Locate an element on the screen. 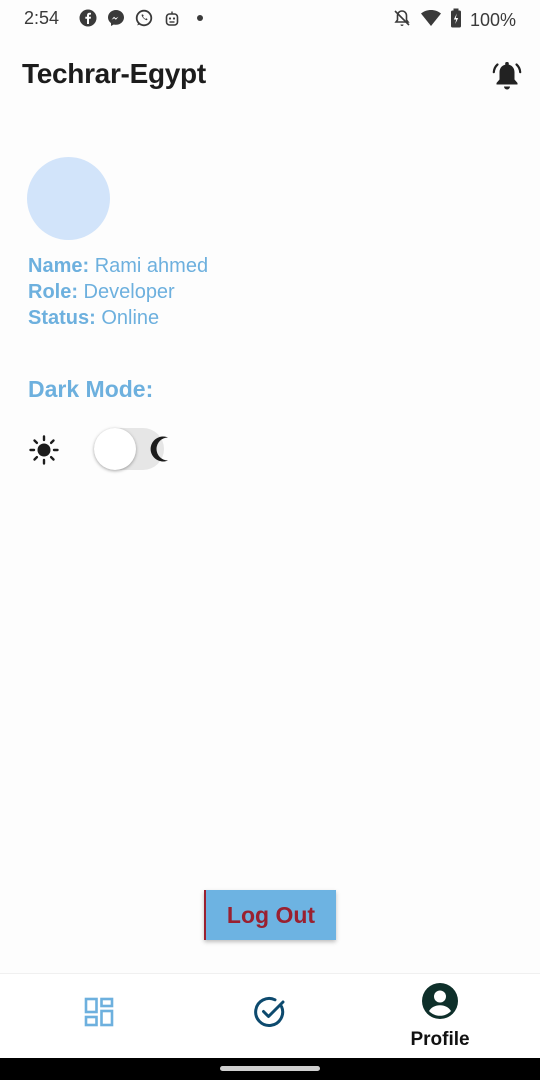 The width and height of the screenshot is (540, 1080). check-circle-icon is located at coordinates (270, 1014).